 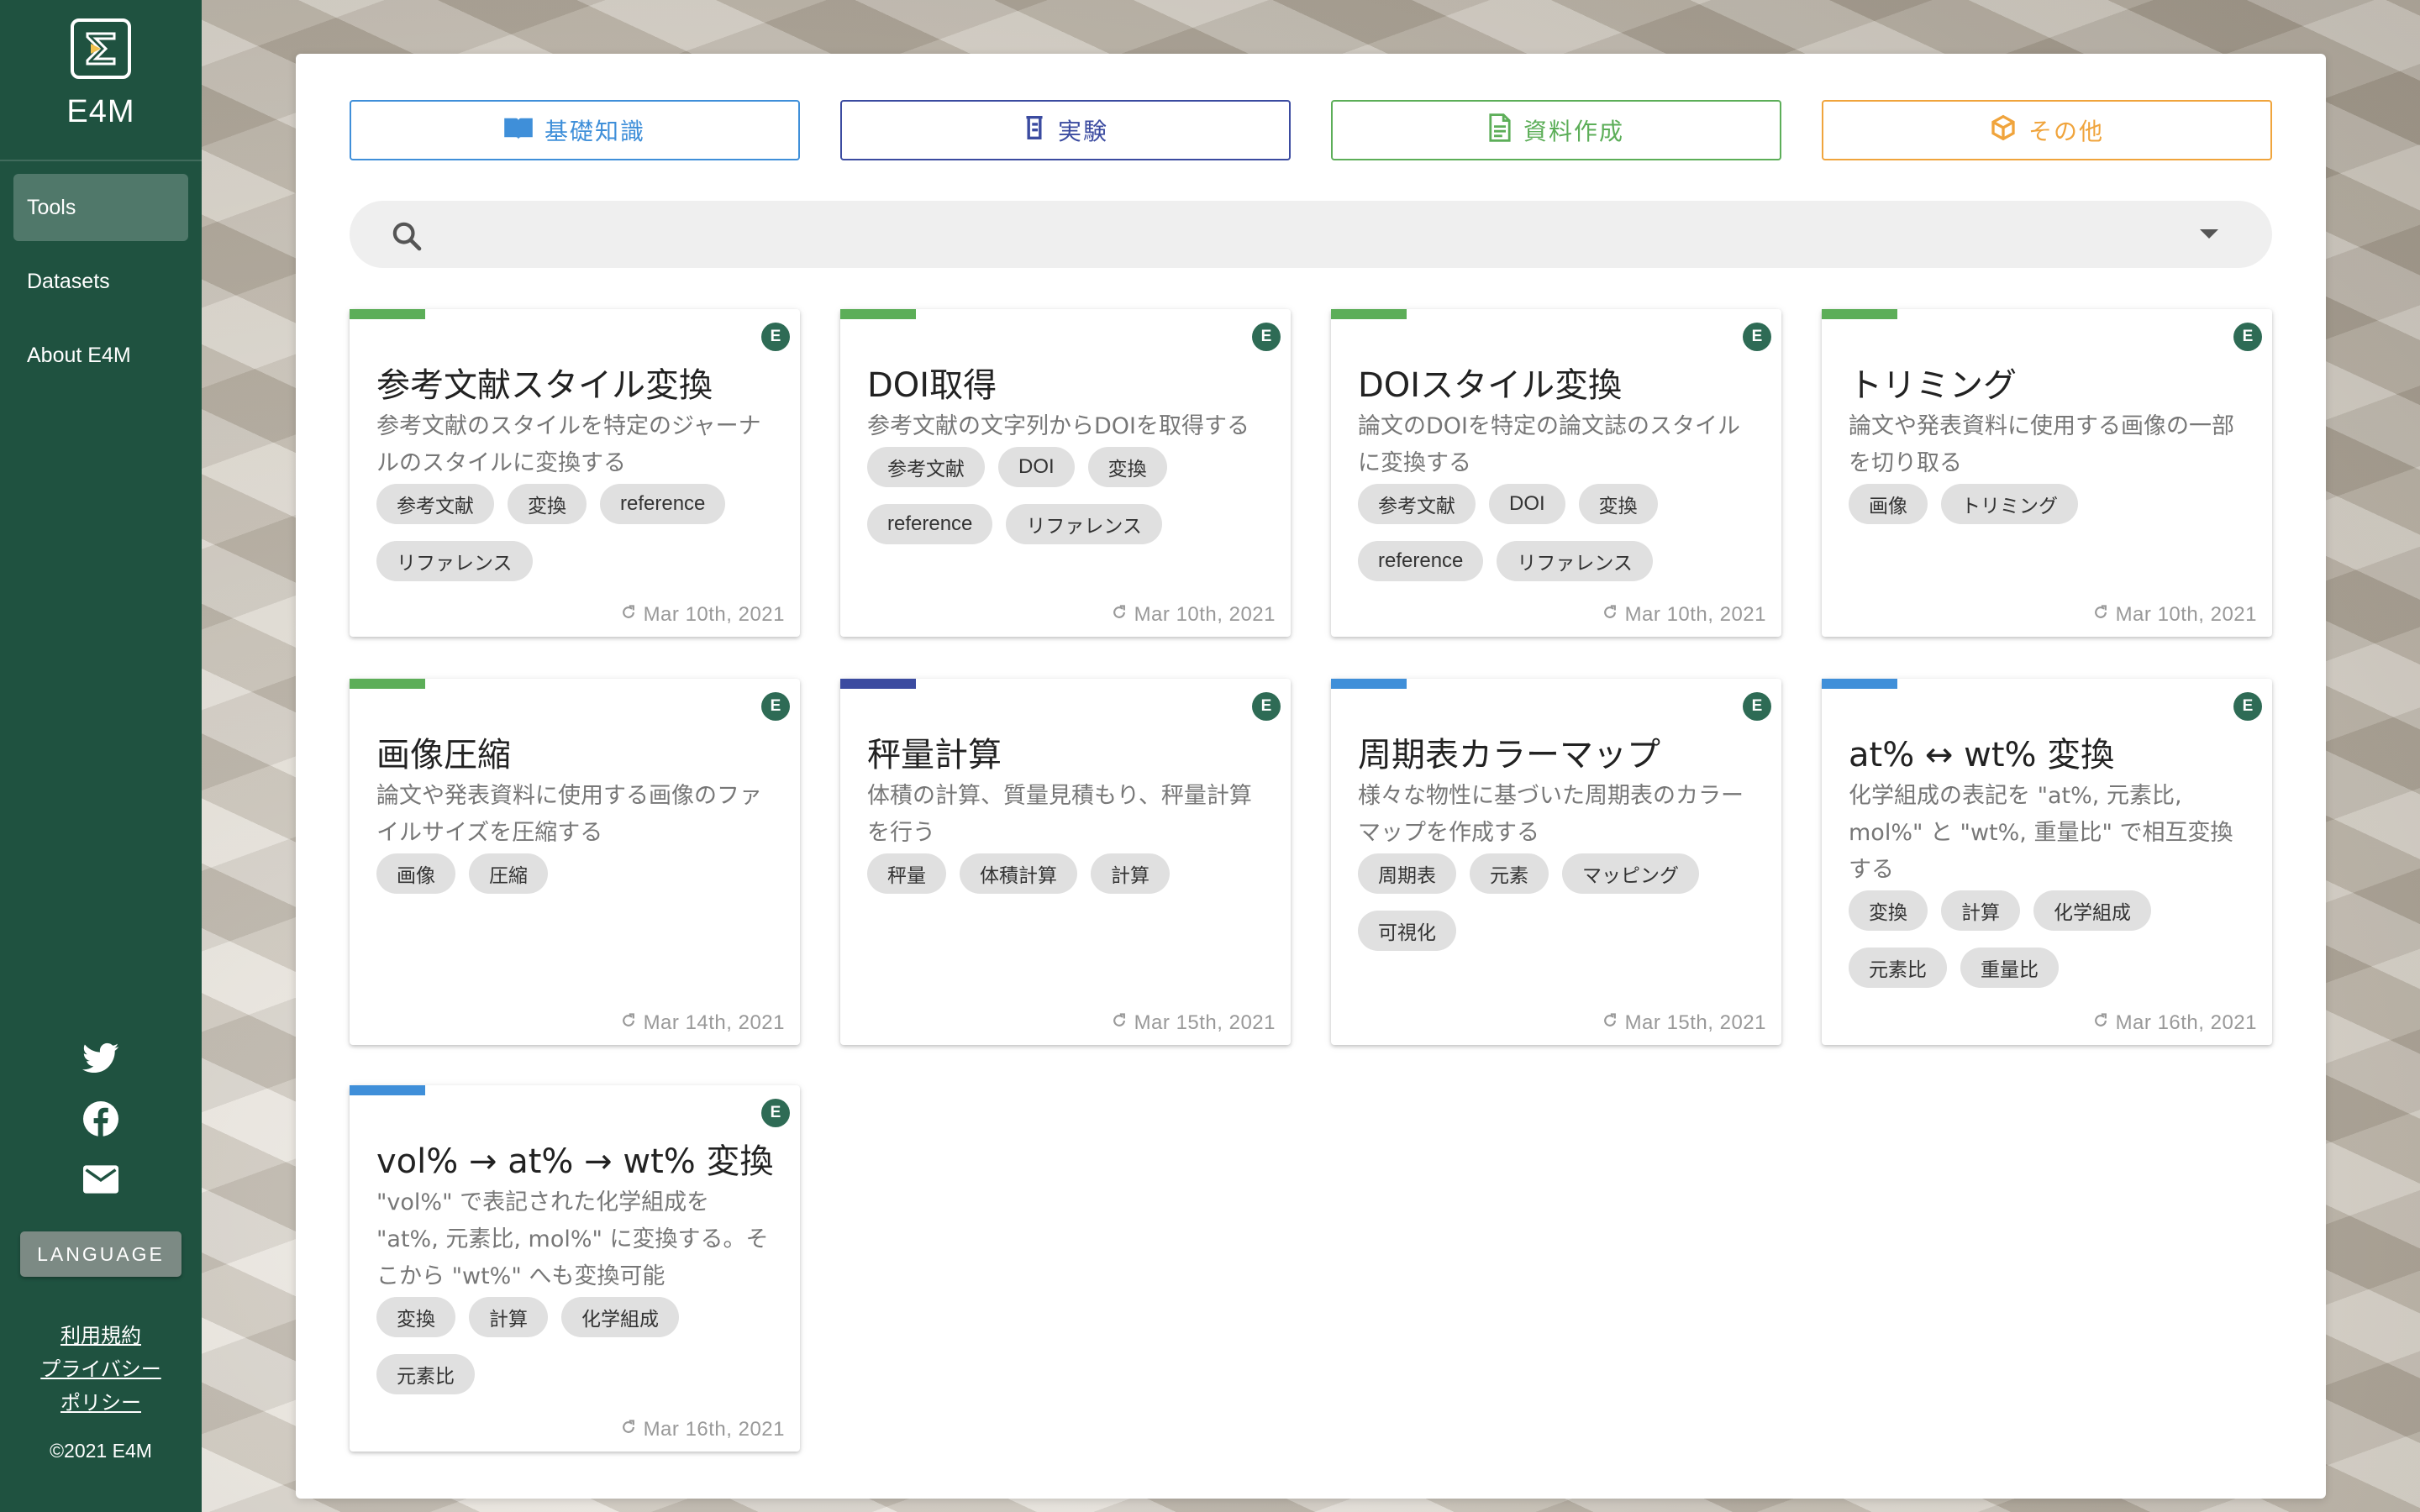 I want to click on card-description: 体積の計算、質量見積もり、秤量計算を行う, so click(x=1059, y=814).